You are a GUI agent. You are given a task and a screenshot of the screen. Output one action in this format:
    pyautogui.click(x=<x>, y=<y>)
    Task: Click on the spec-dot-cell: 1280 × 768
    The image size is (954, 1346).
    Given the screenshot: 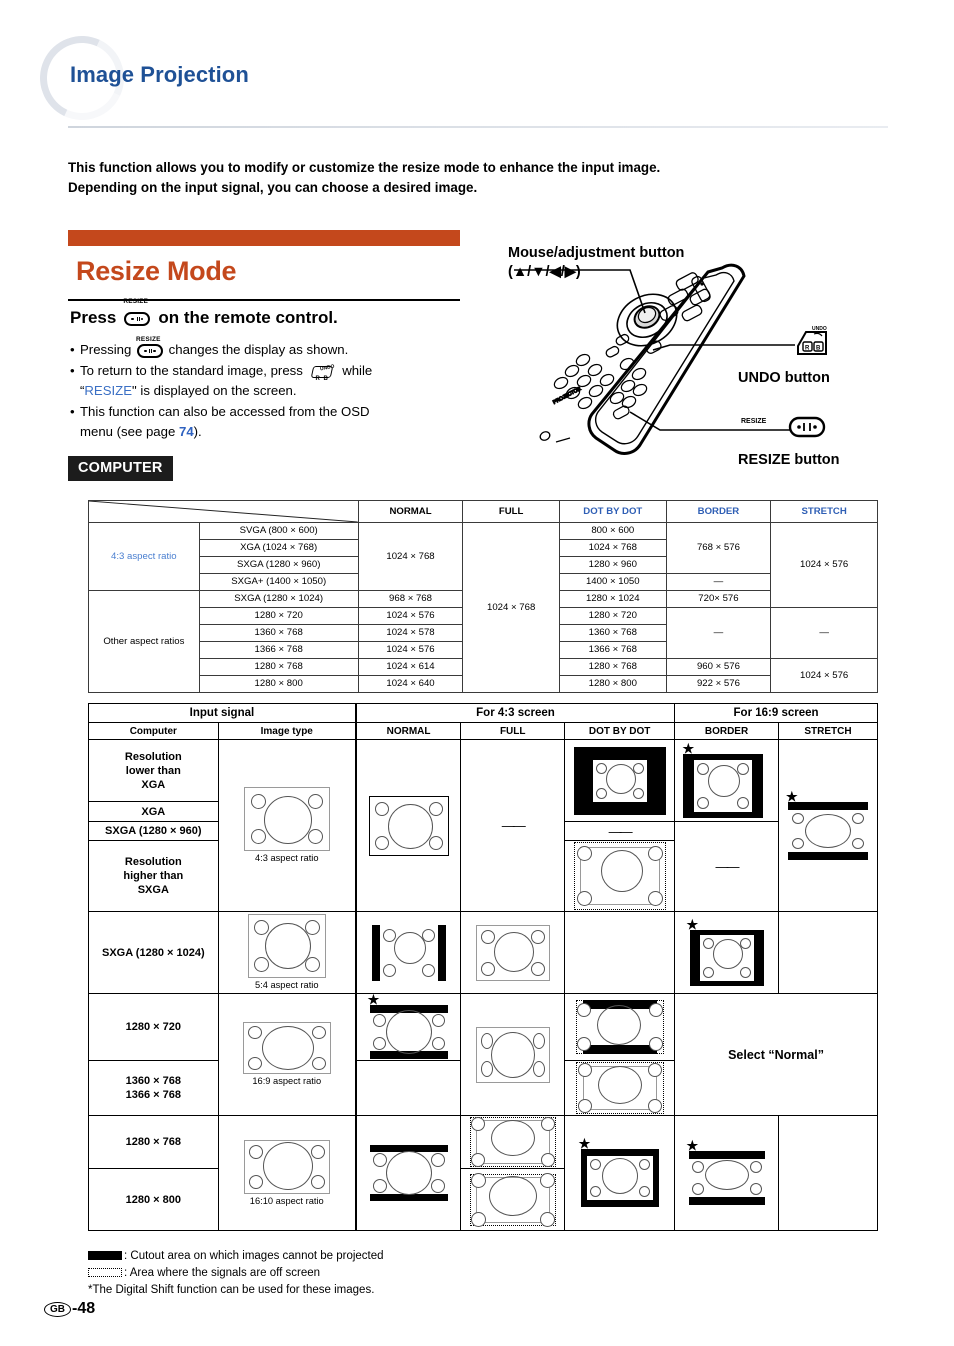 What is the action you would take?
    pyautogui.click(x=612, y=667)
    